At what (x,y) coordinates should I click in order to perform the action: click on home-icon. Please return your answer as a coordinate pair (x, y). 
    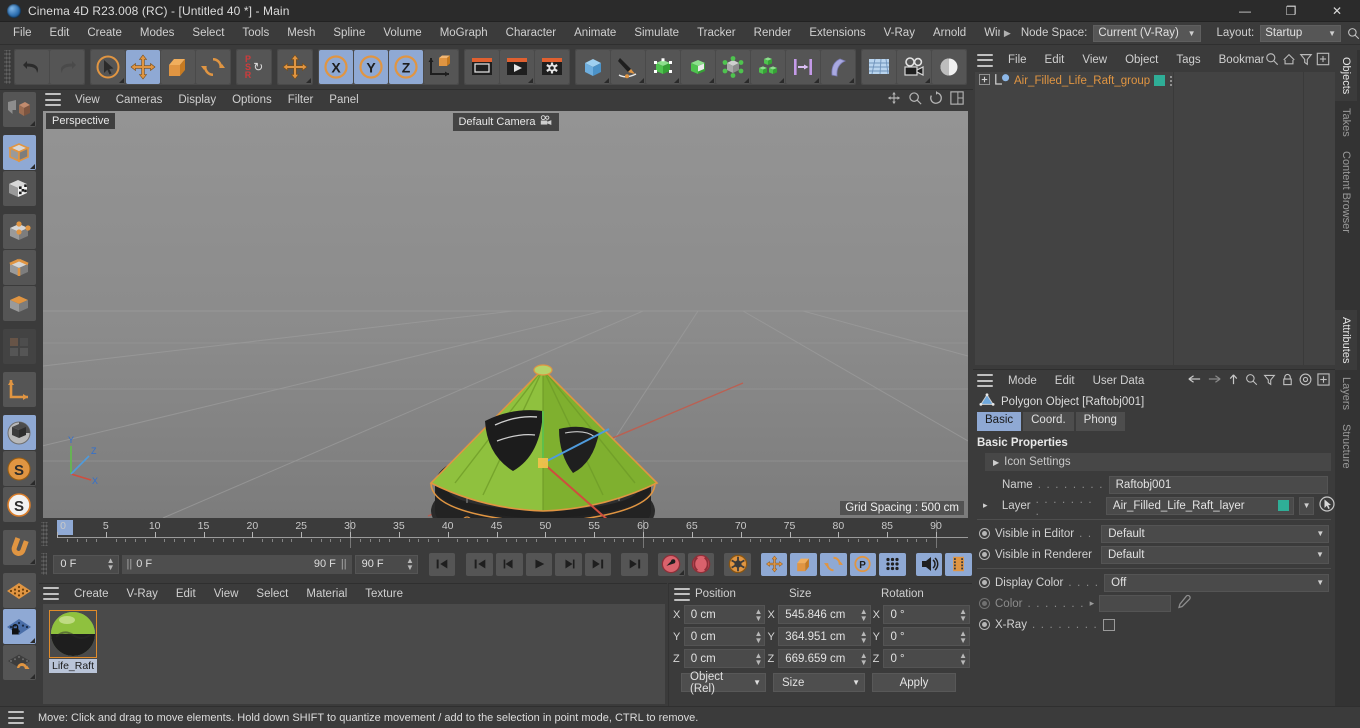
    Looking at the image, I should click on (1289, 60).